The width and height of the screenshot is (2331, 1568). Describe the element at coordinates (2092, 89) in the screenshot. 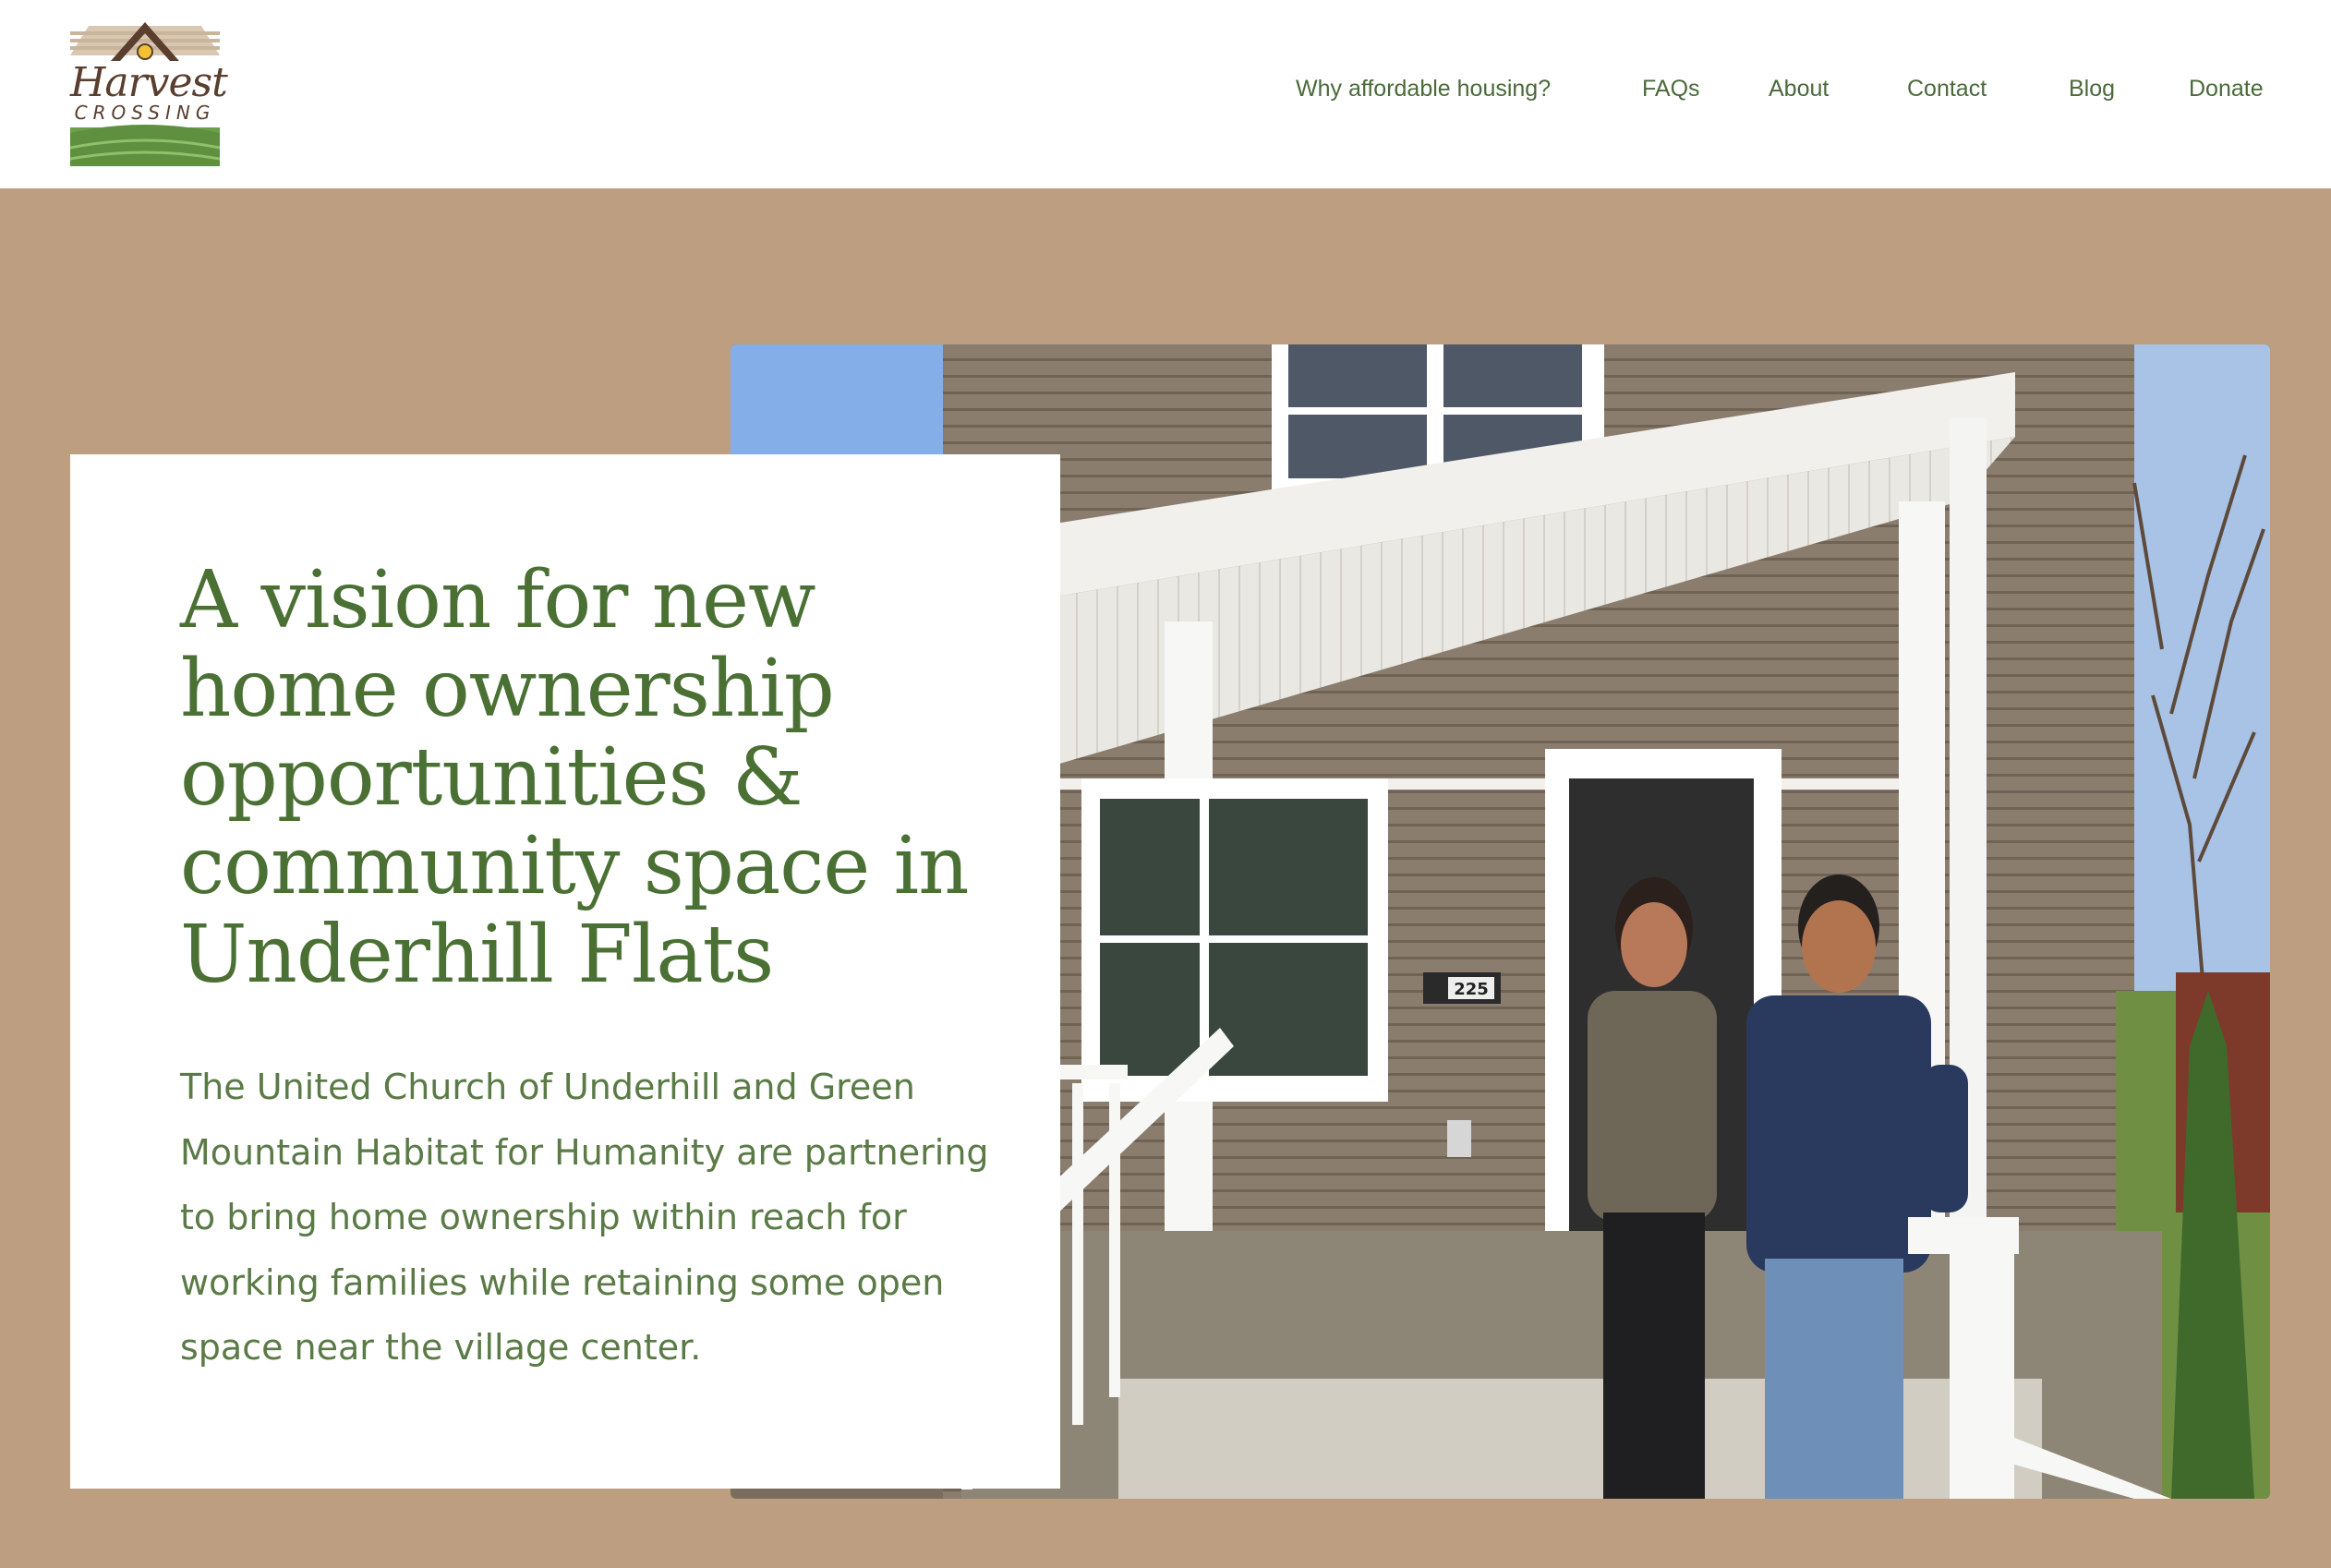

I see `nav-blog: Blog` at that location.